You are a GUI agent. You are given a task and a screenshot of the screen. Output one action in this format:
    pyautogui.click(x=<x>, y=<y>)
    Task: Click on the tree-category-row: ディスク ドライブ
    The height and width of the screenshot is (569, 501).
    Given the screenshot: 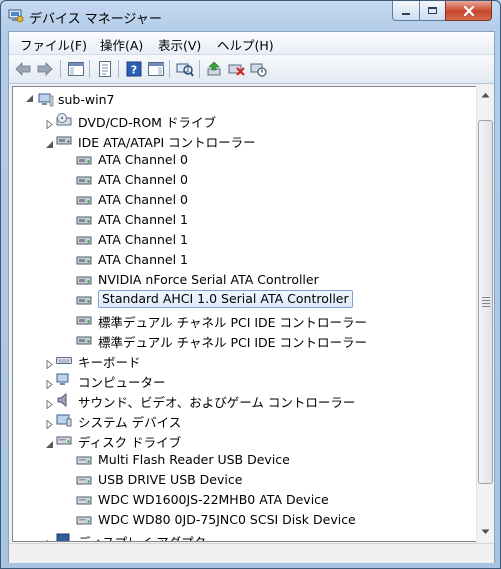 What is the action you would take?
    pyautogui.click(x=243, y=439)
    